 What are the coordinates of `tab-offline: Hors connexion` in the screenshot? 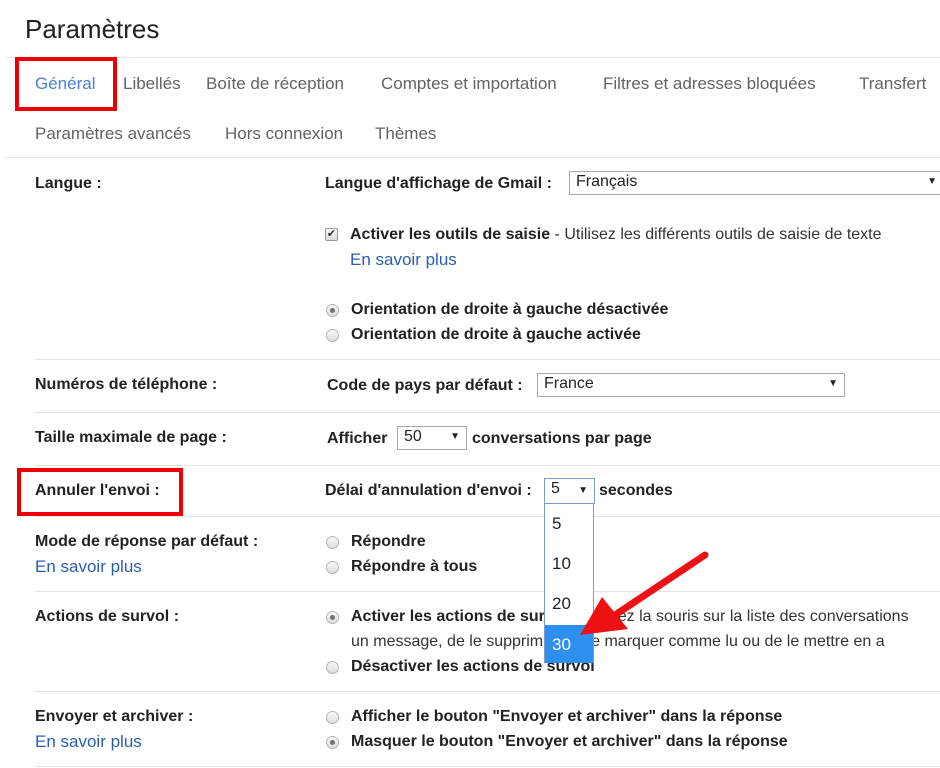 It's located at (284, 134).